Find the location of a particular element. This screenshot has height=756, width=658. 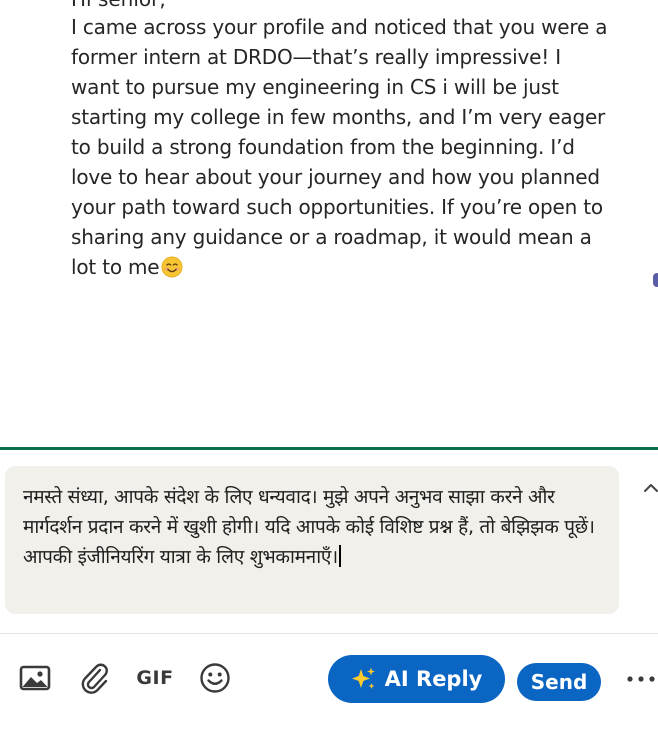

ai-reply-button: AI Reply is located at coordinates (416, 679).